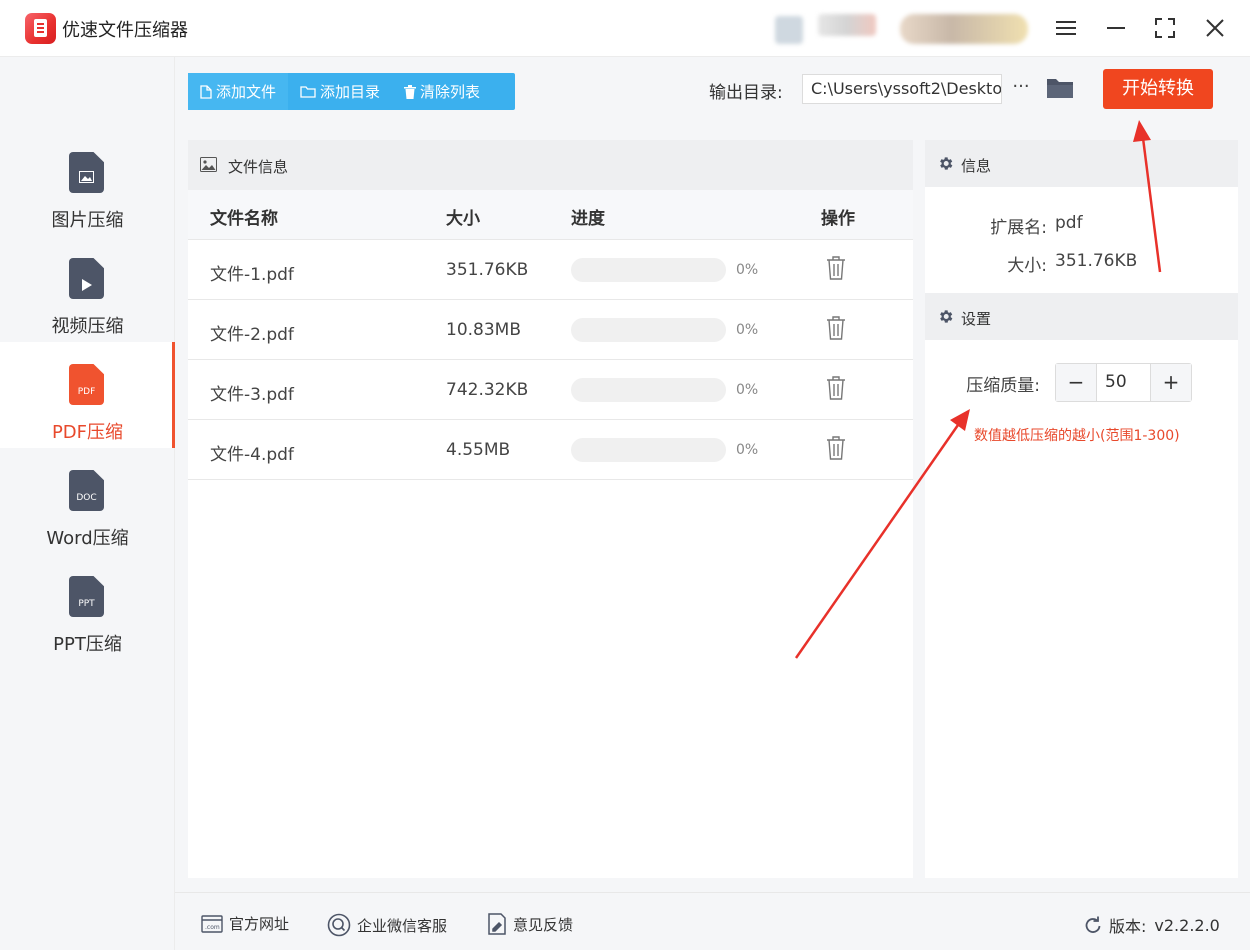 This screenshot has height=950, width=1250. Describe the element at coordinates (976, 319) in the screenshot. I see `settings-title: 设置` at that location.